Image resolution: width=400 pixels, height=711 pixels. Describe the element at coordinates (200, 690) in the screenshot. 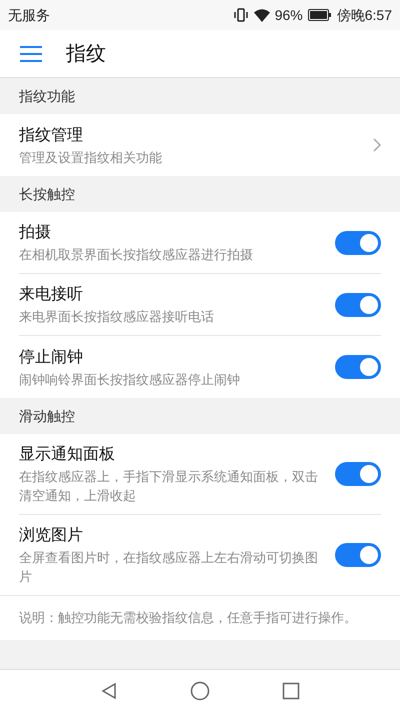

I see `home-icon` at that location.